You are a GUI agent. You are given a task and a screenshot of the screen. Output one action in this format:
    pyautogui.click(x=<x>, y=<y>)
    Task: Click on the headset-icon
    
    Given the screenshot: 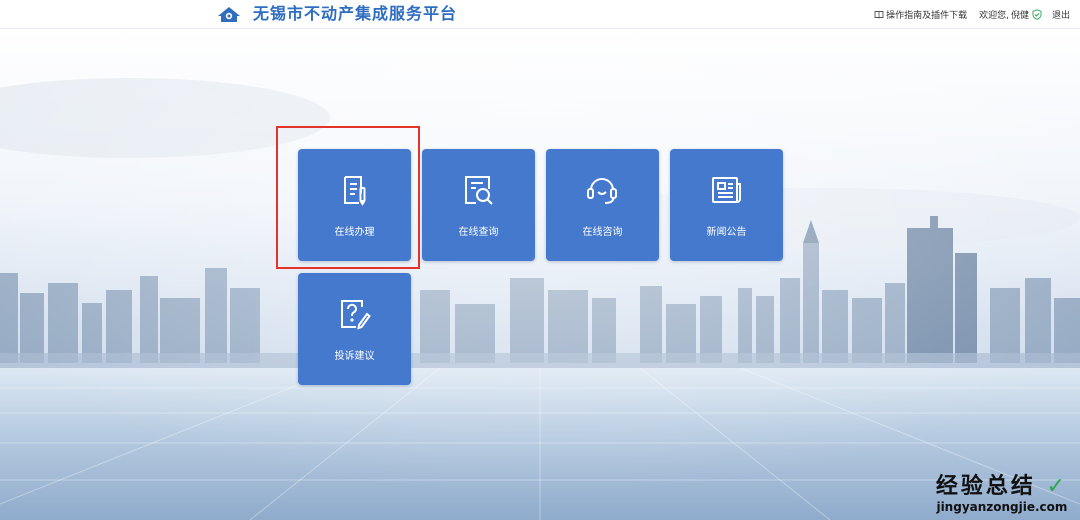 What is the action you would take?
    pyautogui.click(x=602, y=191)
    